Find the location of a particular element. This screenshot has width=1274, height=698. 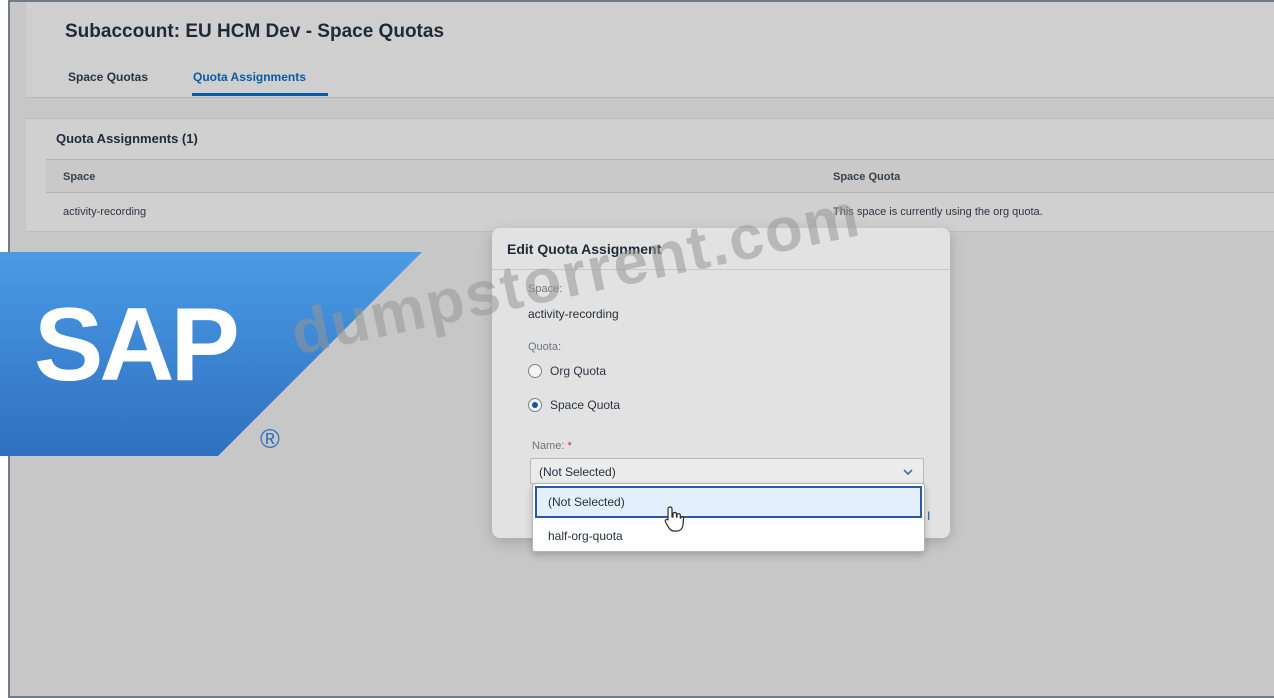

radio-space-quota: Space Quota is located at coordinates (574, 405).